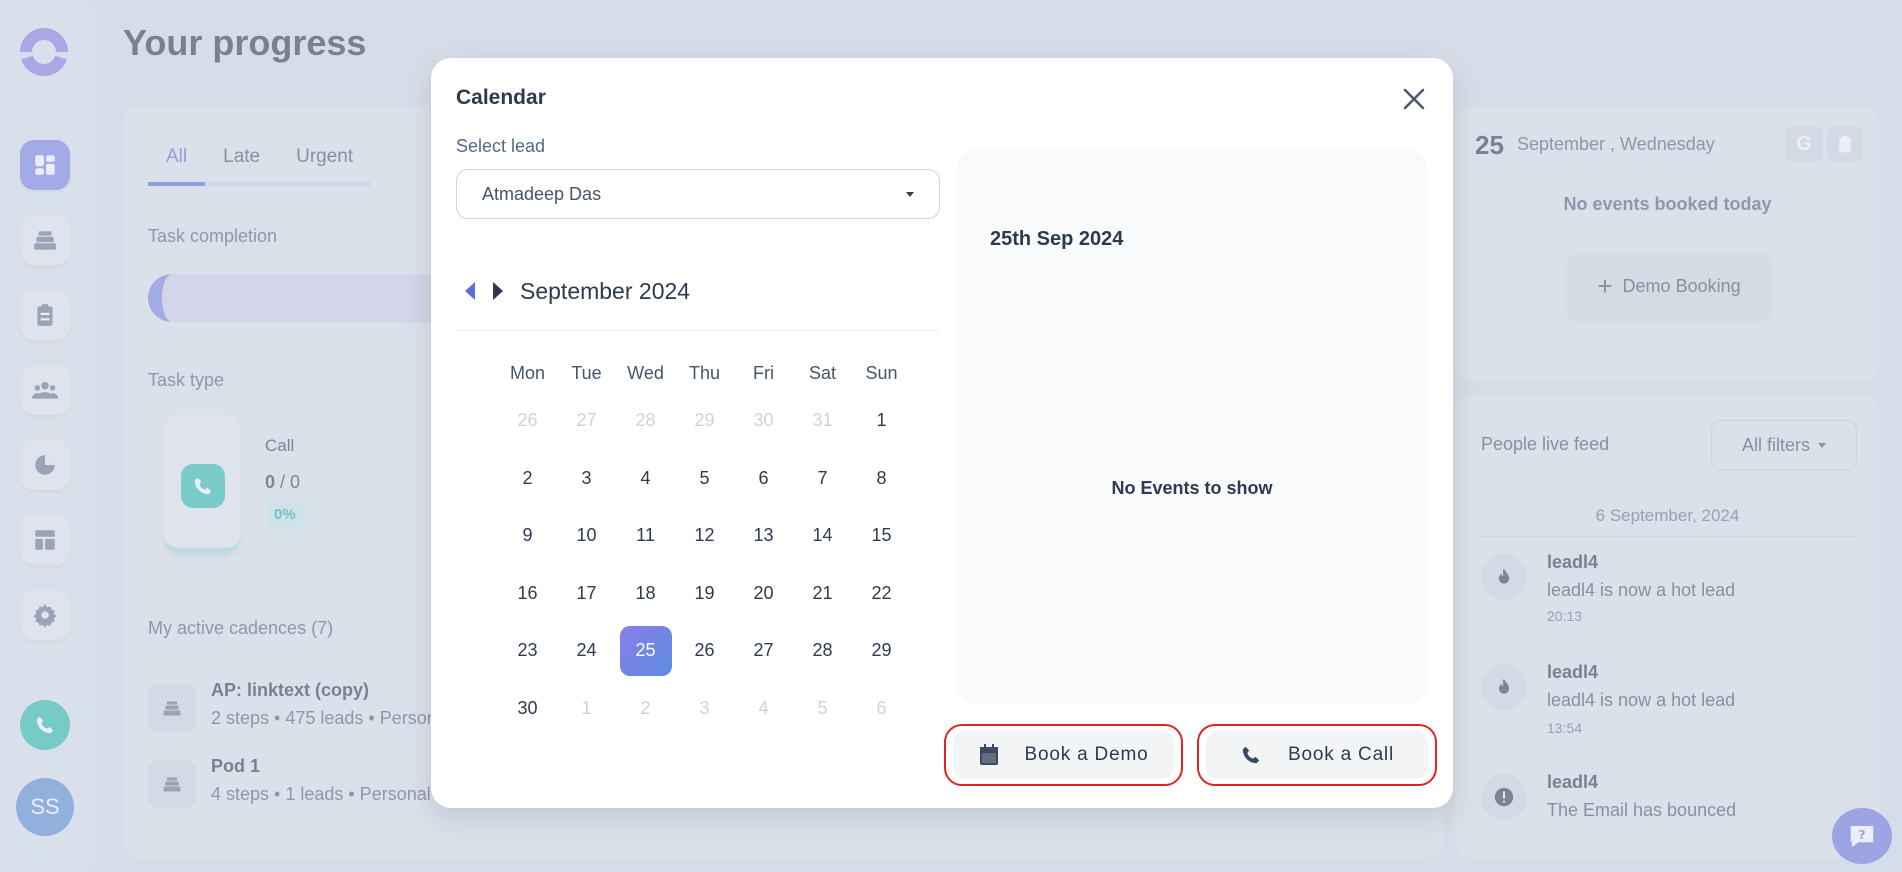  I want to click on calendar-day-number: 26, so click(704, 650).